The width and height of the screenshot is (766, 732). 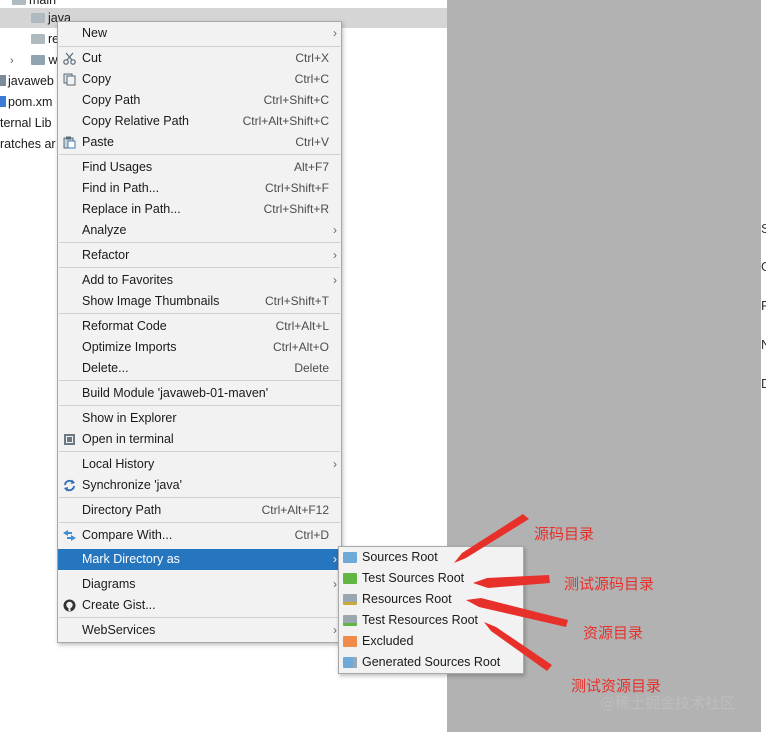 What do you see at coordinates (199, 188) in the screenshot?
I see `menu-item-find-in-path: Find in Path... Ctrl+Shift+F` at bounding box center [199, 188].